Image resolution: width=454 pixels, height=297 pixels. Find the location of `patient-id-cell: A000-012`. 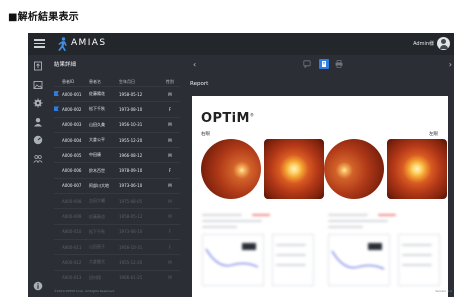

patient-id-cell: A000-012 is located at coordinates (72, 262).